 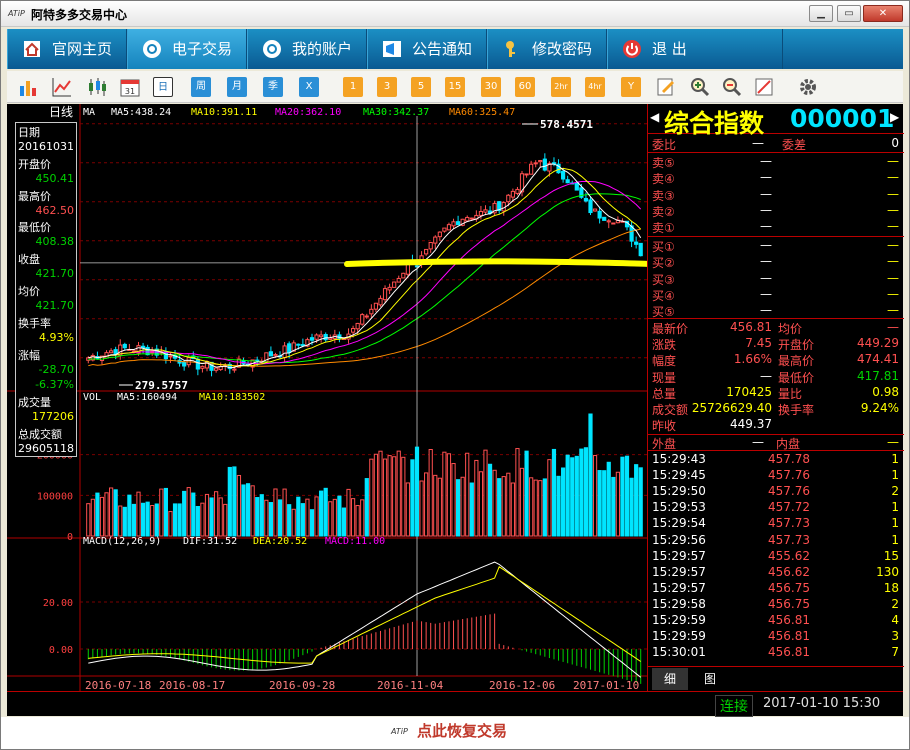 What do you see at coordinates (62, 87) in the screenshot?
I see `line-chart-icon` at bounding box center [62, 87].